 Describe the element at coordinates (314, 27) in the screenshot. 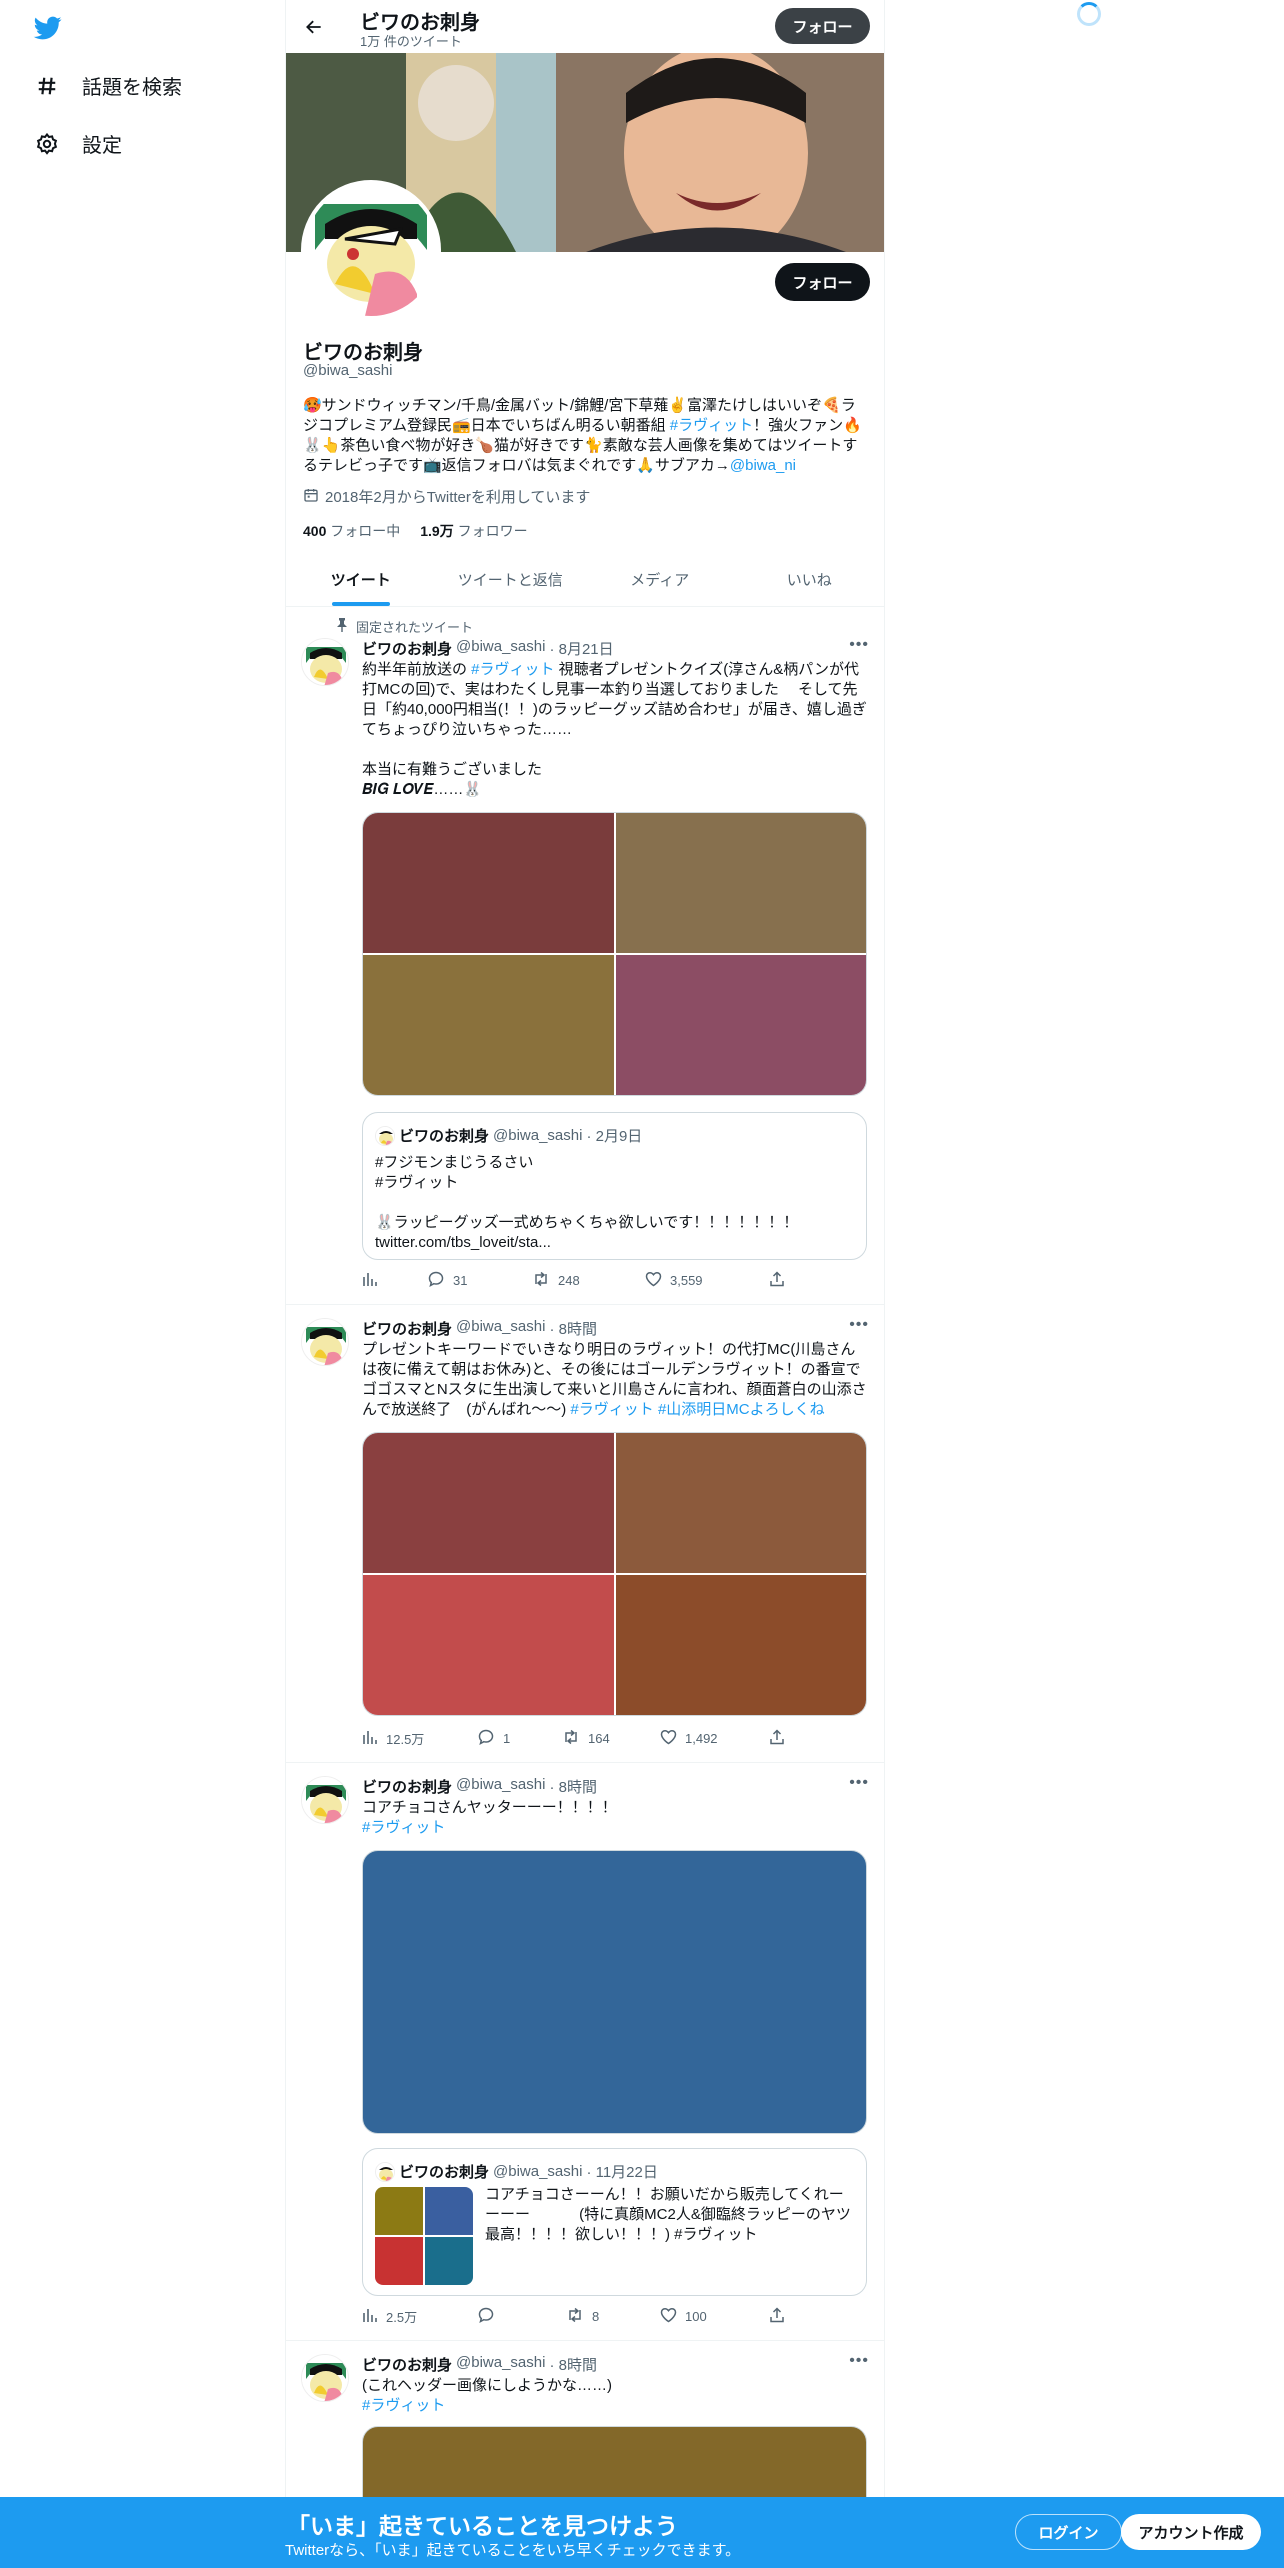

I see `back-arrow-icon` at that location.